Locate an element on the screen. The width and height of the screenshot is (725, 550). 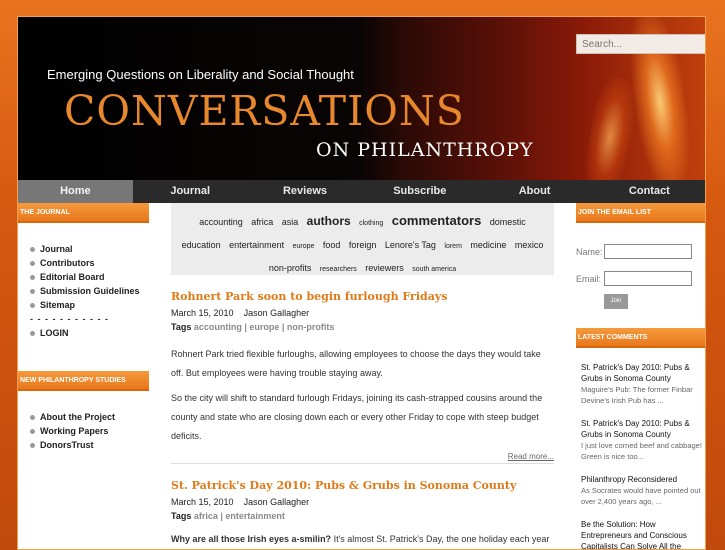
nav-reviews: Reviews is located at coordinates (305, 191).